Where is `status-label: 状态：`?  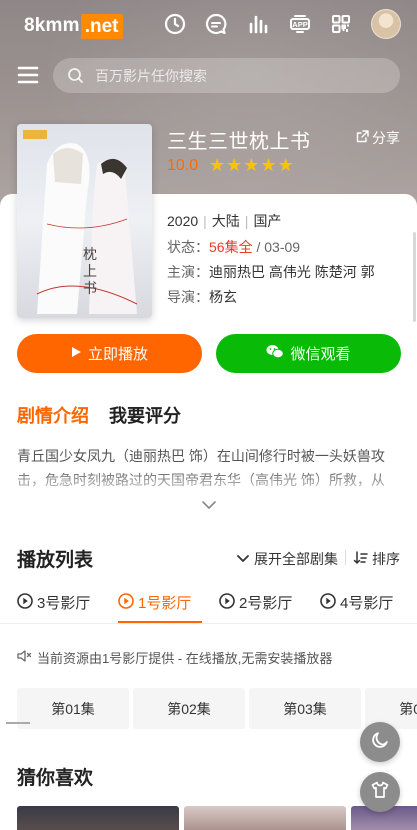
status-label: 状态： is located at coordinates (188, 247).